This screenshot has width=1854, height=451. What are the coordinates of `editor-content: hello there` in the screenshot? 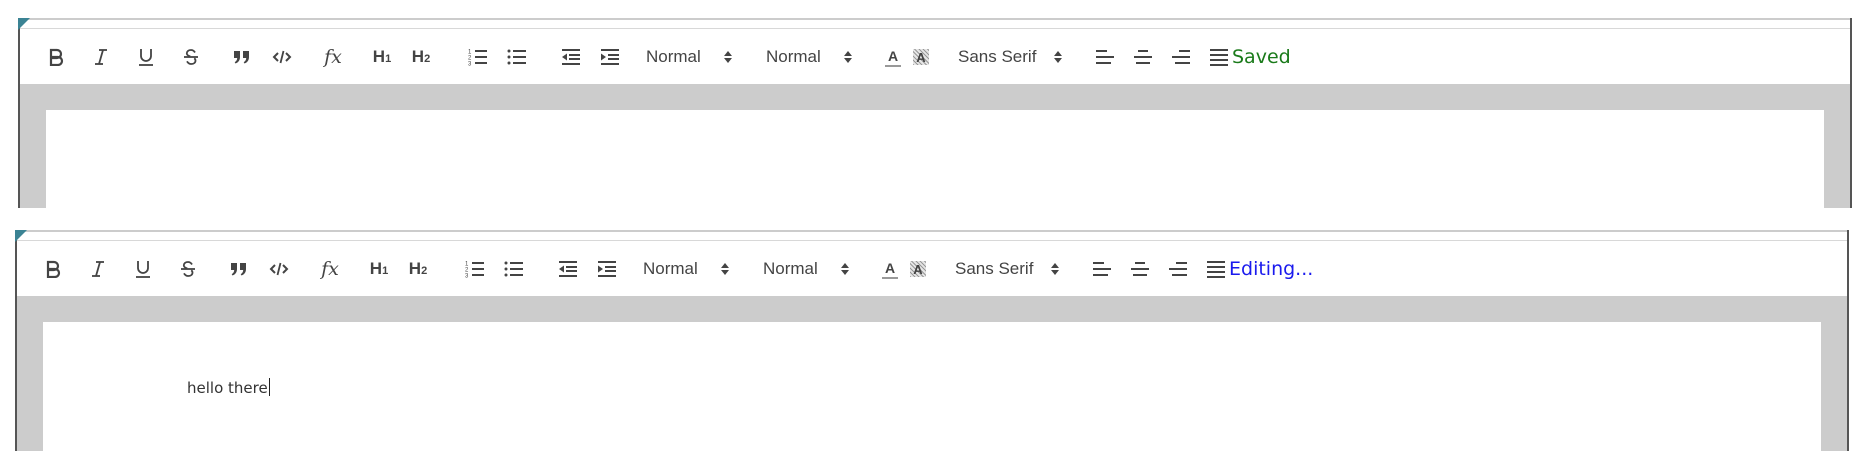 It's located at (228, 387).